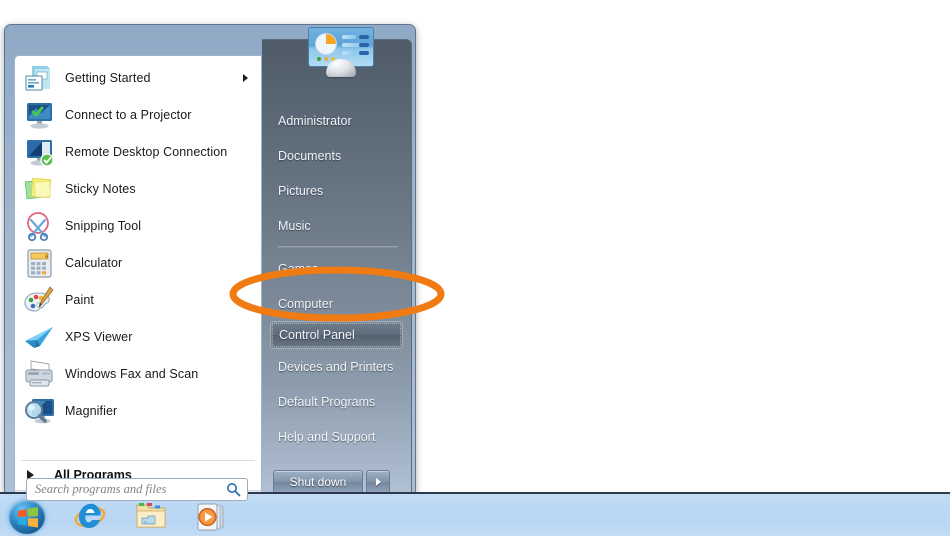  I want to click on program-item-calculator: 0 Calculator, so click(138, 262).